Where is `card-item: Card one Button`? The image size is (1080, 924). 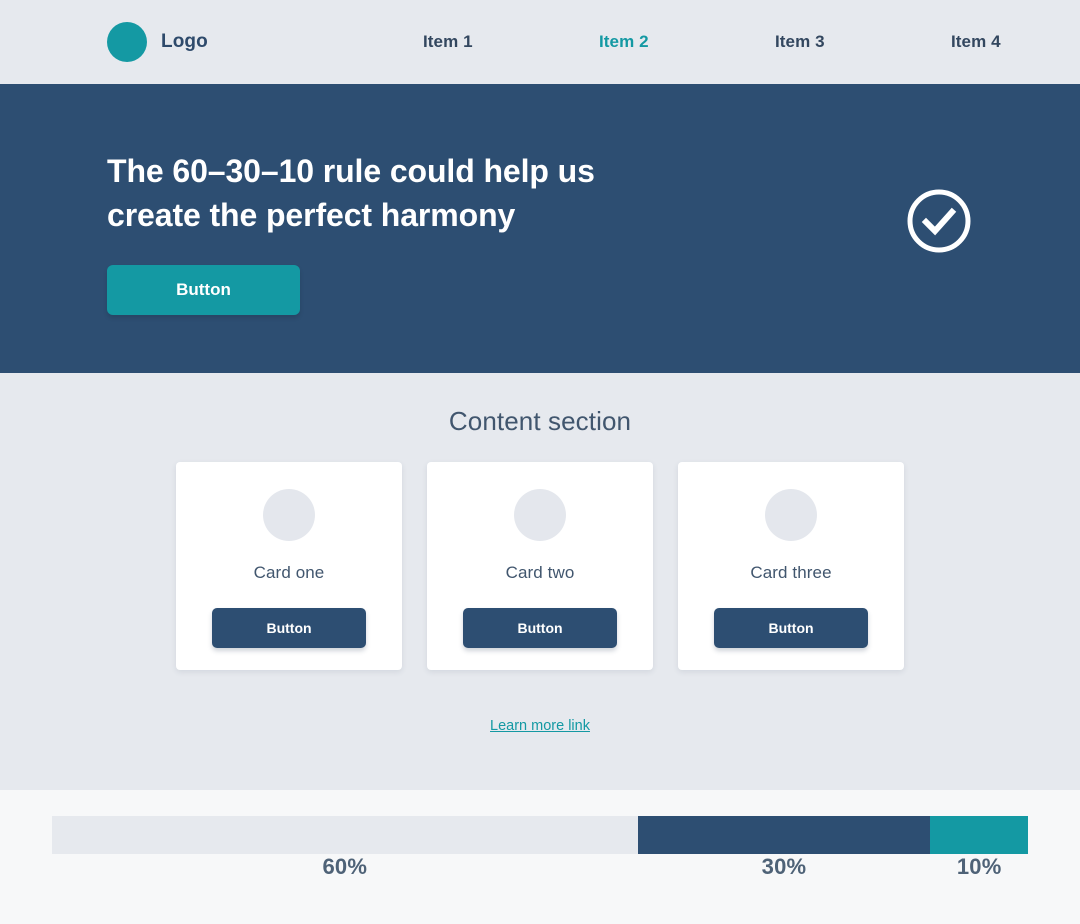
card-item: Card one Button is located at coordinates (289, 566).